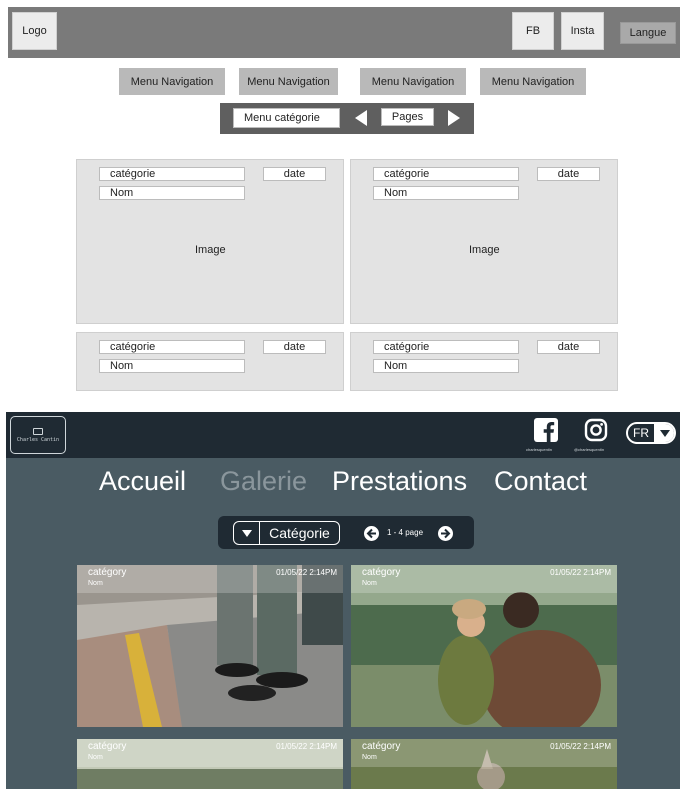 The image size is (680, 789). I want to click on next-page-button, so click(445, 533).